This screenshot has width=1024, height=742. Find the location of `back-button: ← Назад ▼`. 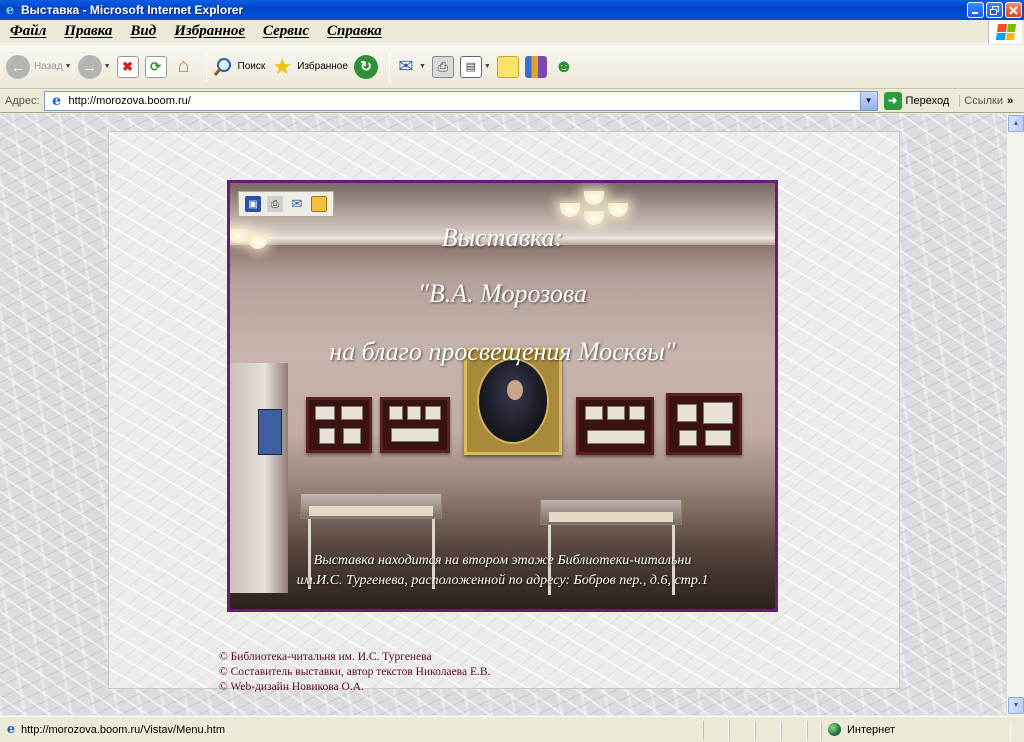

back-button: ← Назад ▼ is located at coordinates (39, 67).